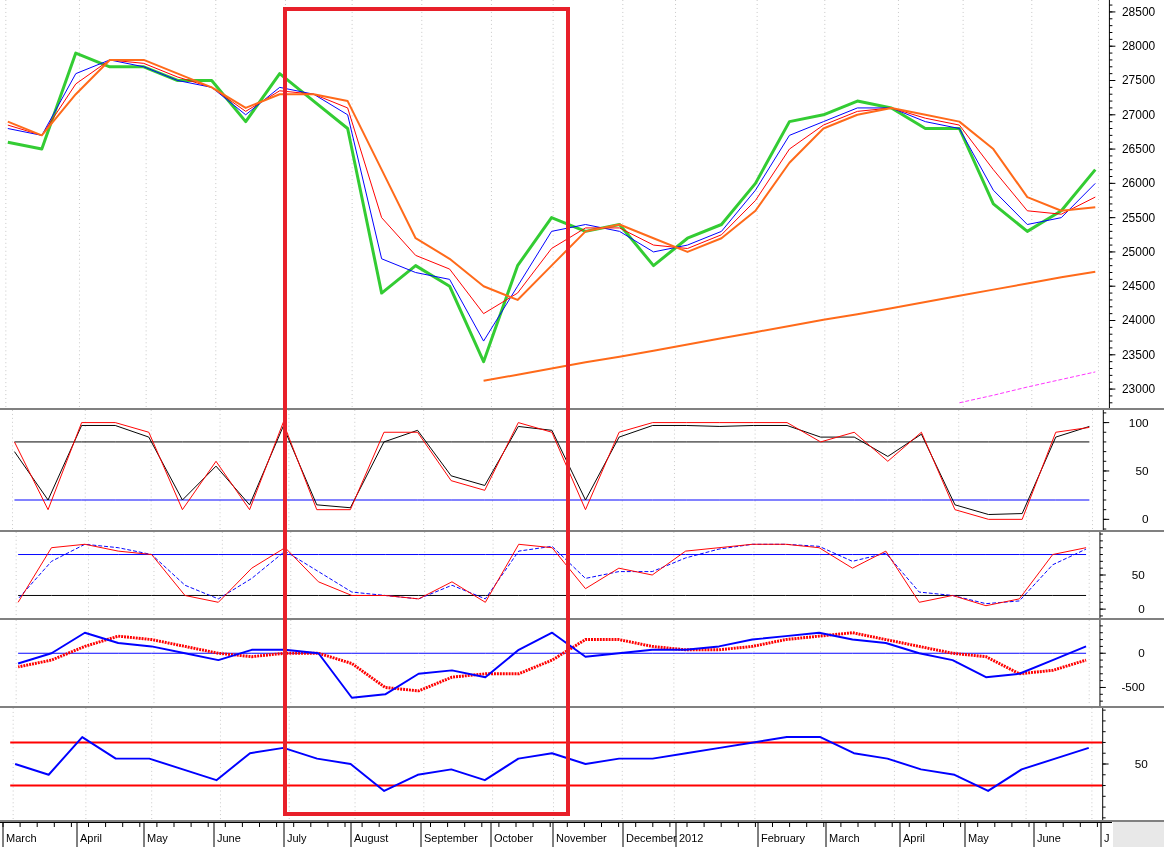  Describe the element at coordinates (1107, 838) in the screenshot. I see `month-label: J` at that location.